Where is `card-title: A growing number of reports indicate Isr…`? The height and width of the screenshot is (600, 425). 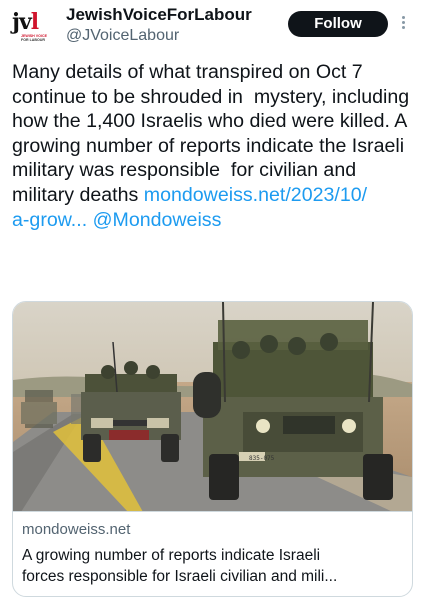 card-title: A growing number of reports indicate Isr… is located at coordinates (214, 566).